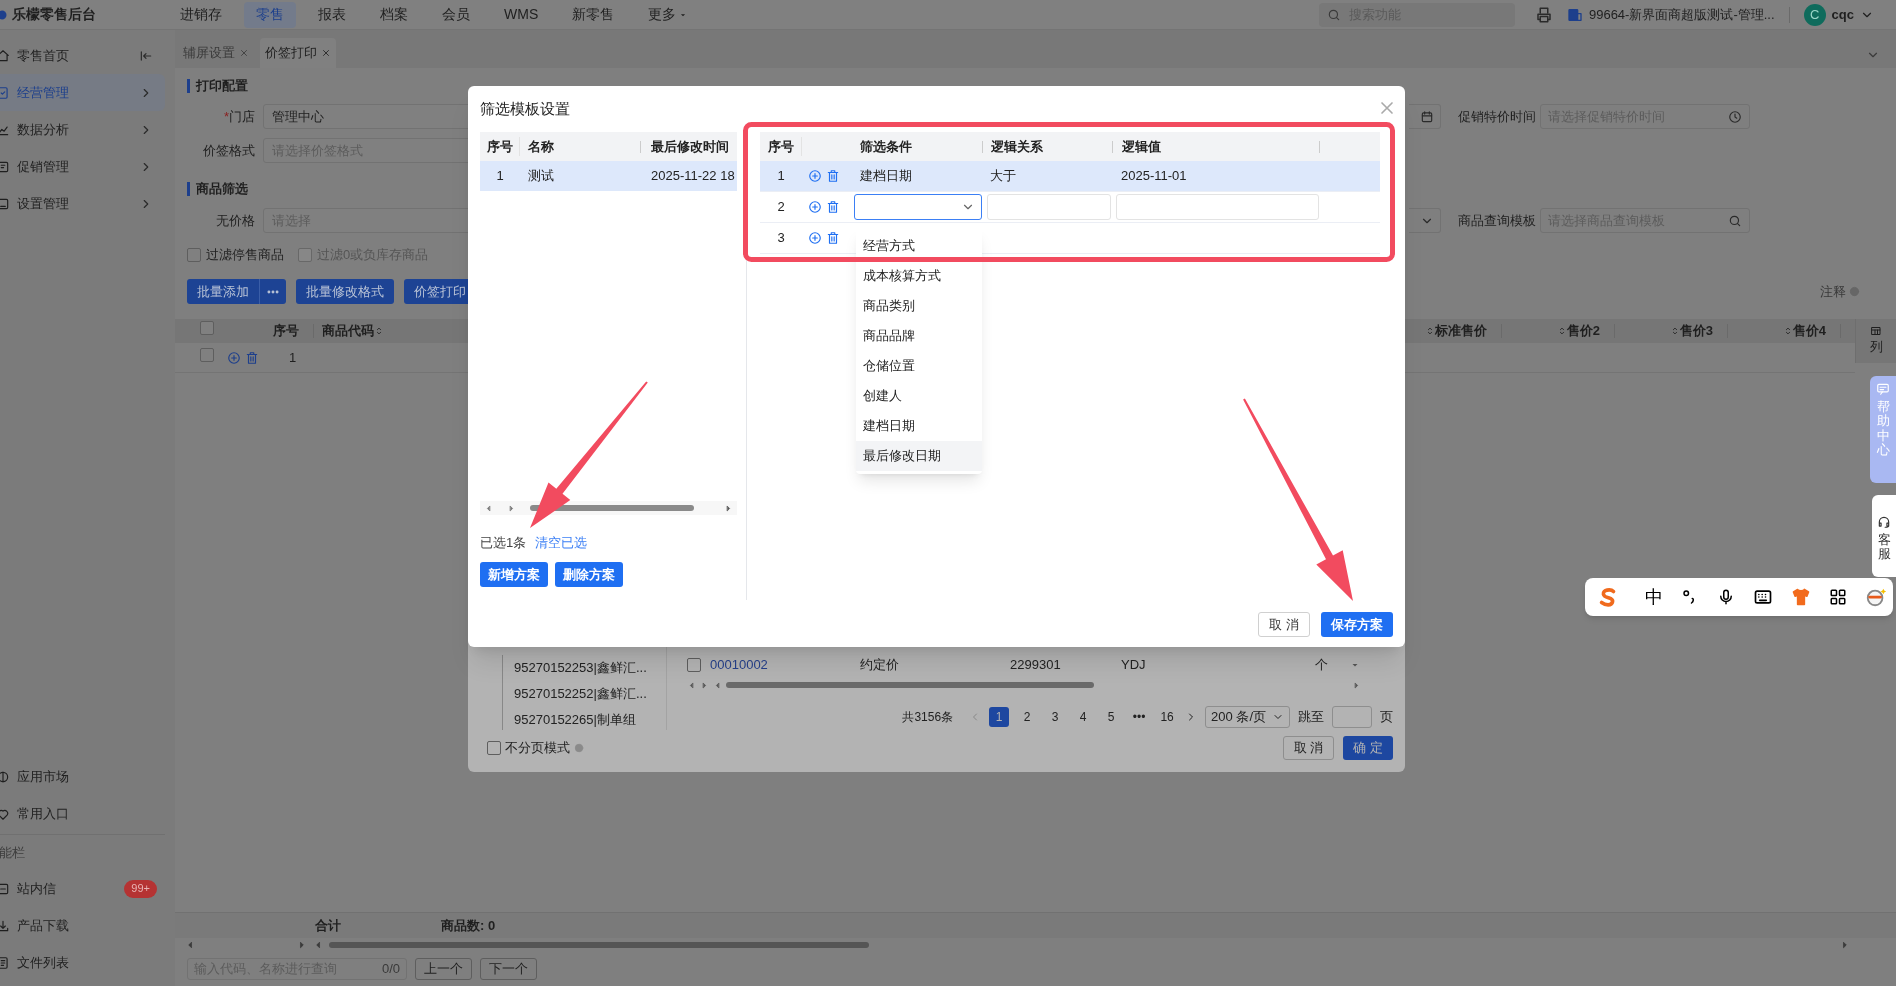 Image resolution: width=1896 pixels, height=986 pixels. What do you see at coordinates (593, 14) in the screenshot?
I see `nav-tab: 新零售` at bounding box center [593, 14].